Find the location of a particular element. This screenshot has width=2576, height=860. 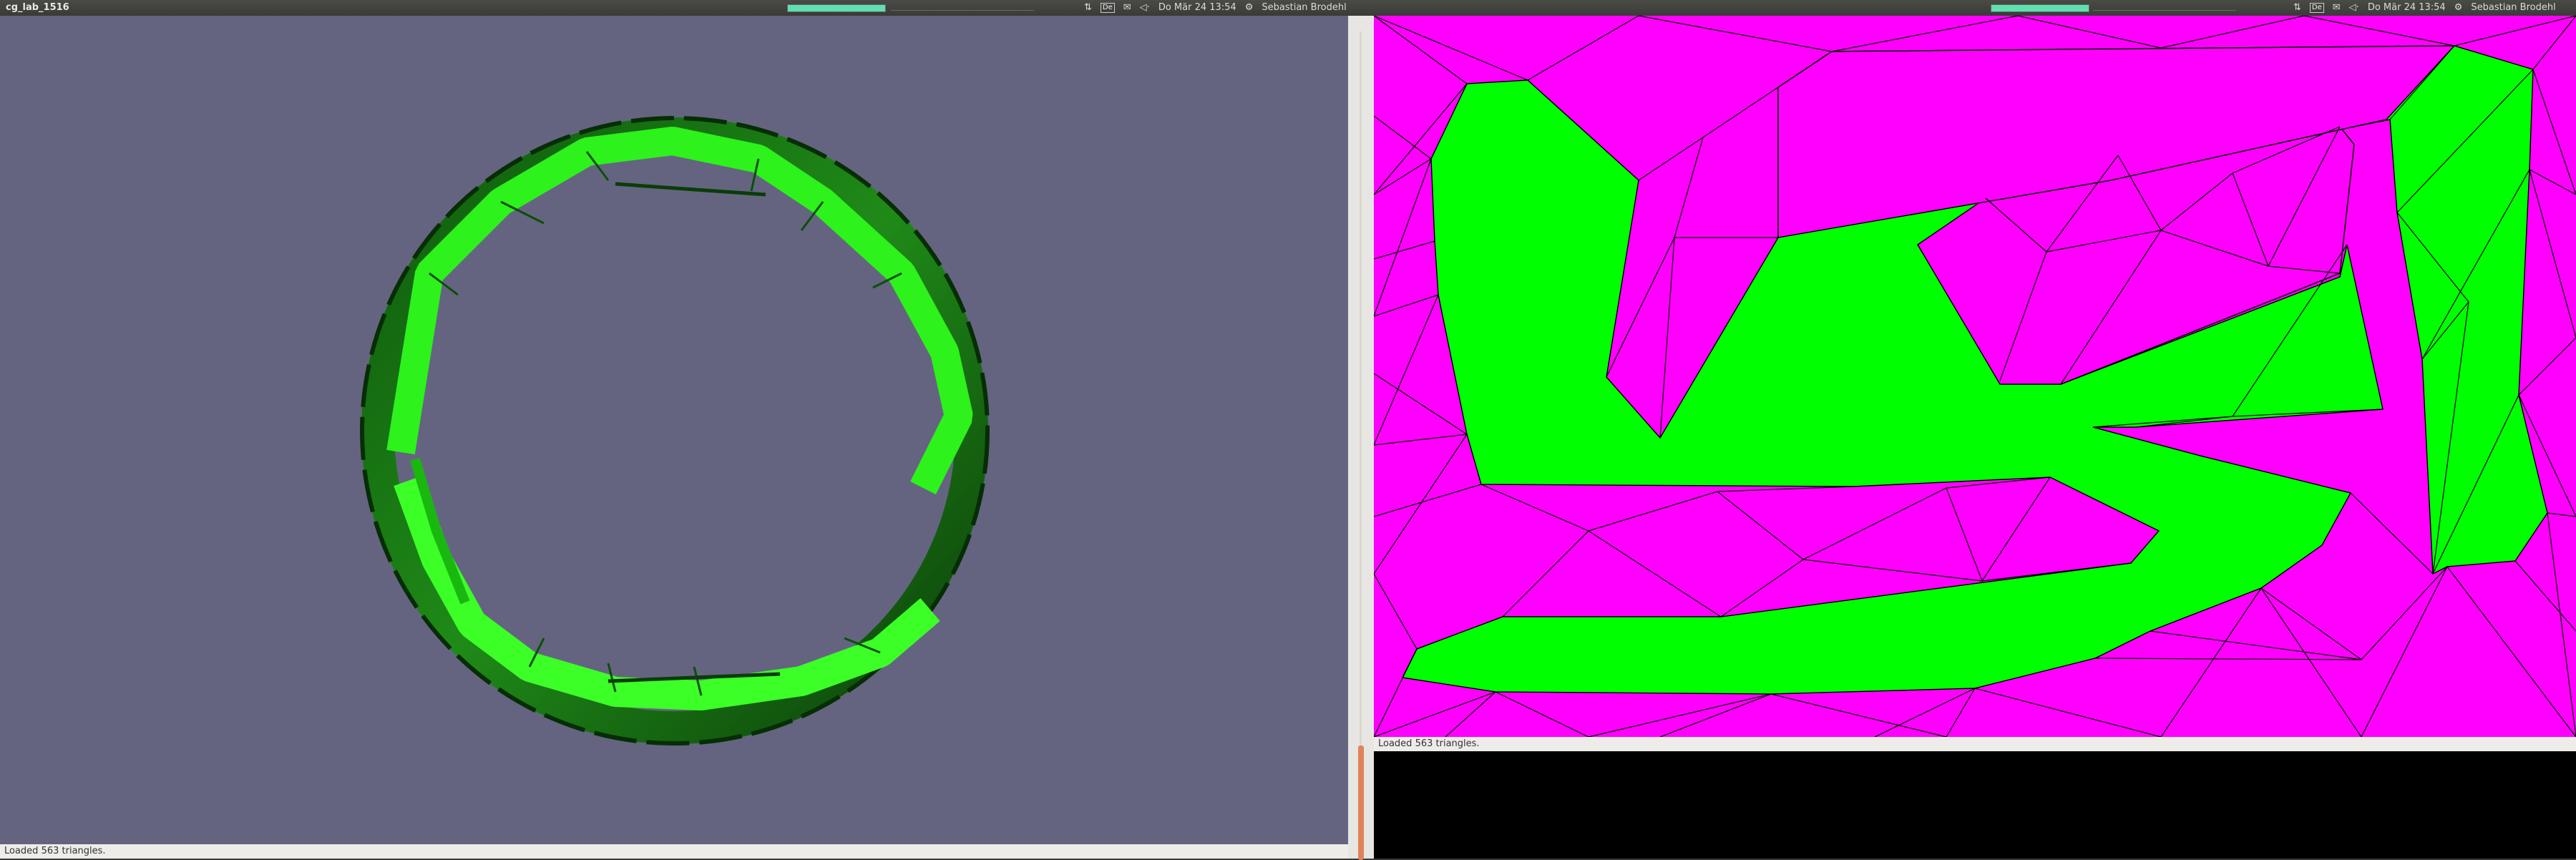

scroll-handle is located at coordinates (1361, 803).